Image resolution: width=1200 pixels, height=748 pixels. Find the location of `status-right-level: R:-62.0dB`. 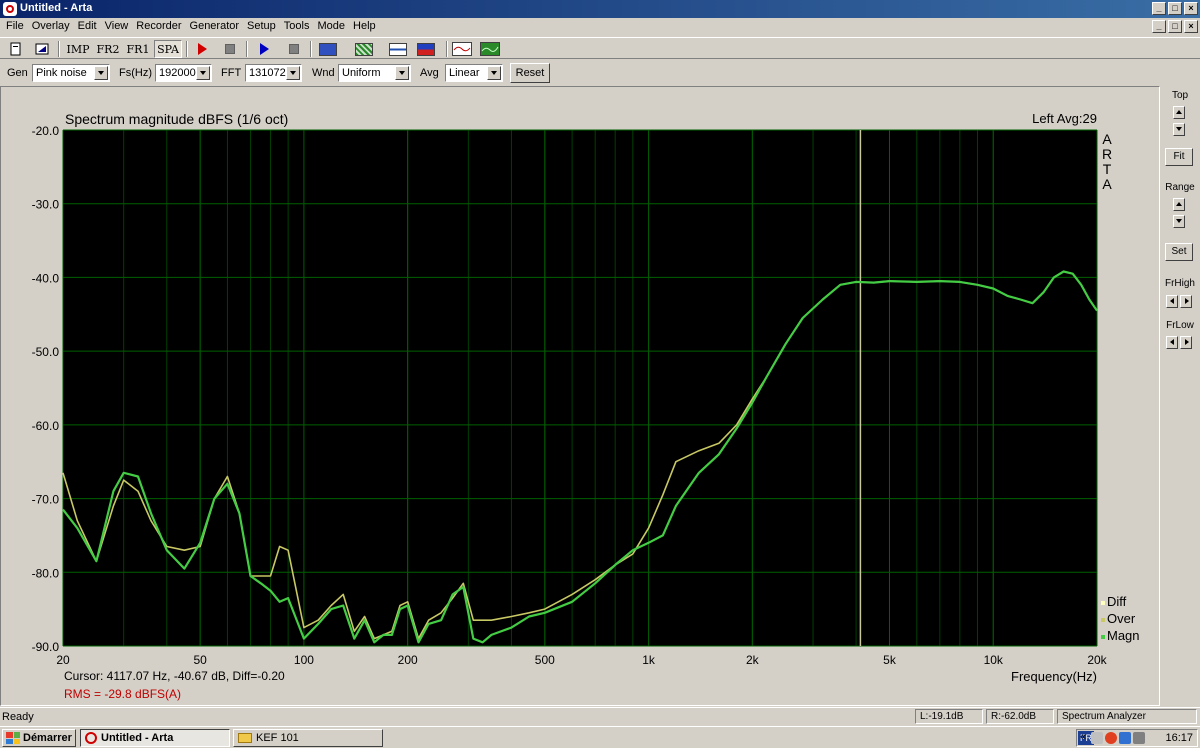

status-right-level: R:-62.0dB is located at coordinates (1020, 716).